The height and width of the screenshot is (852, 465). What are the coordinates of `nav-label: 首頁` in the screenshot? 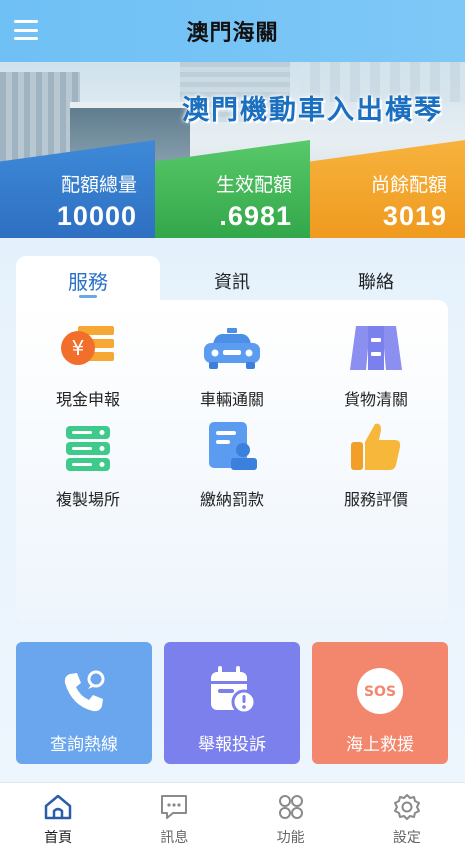 It's located at (58, 837).